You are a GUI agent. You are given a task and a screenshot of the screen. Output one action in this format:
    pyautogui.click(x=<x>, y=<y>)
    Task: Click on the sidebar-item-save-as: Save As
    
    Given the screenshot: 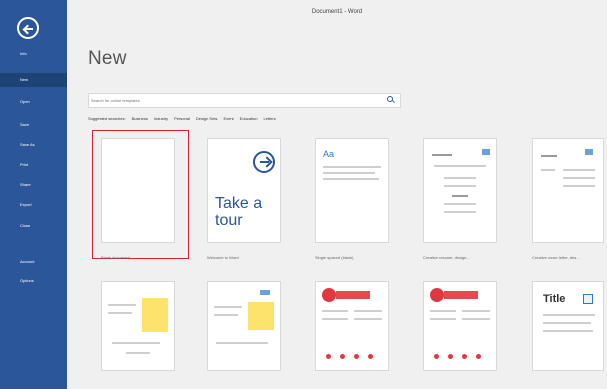 What is the action you would take?
    pyautogui.click(x=33, y=145)
    